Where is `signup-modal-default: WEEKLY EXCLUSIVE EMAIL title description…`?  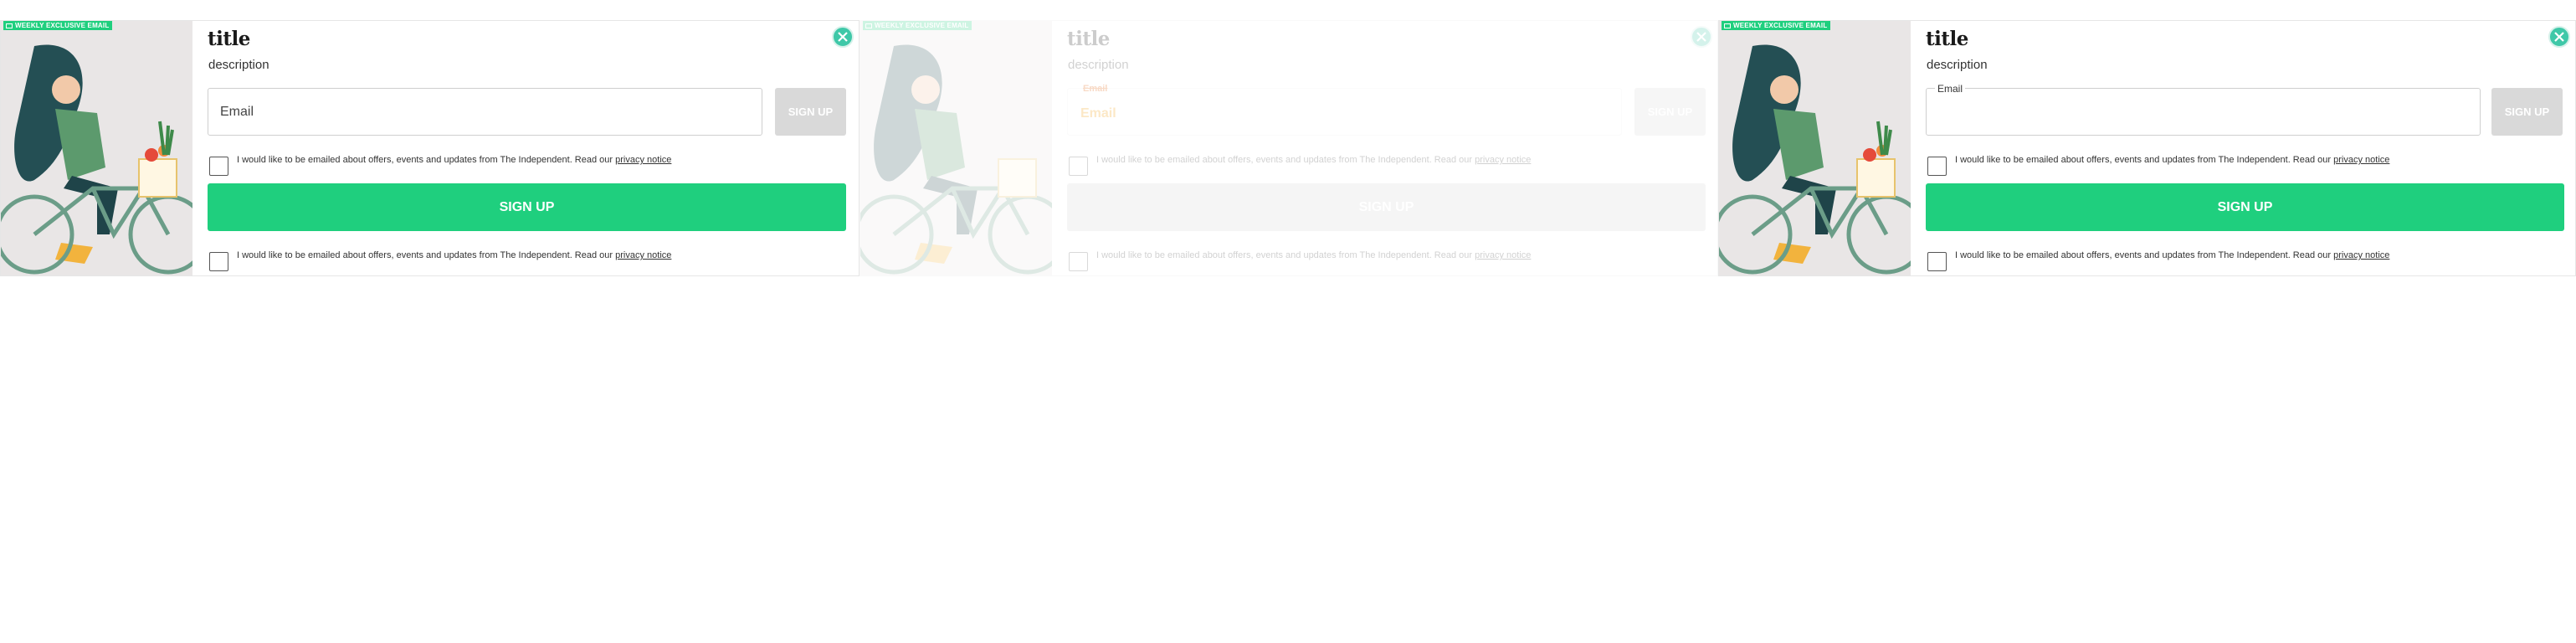
signup-modal-default: WEEKLY EXCLUSIVE EMAIL title description… is located at coordinates (430, 148).